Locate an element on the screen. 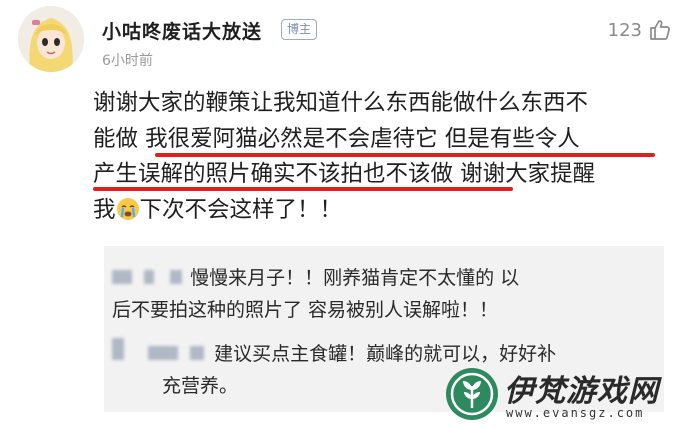 Image resolution: width=690 pixels, height=428 pixels. post-time: 6小时前 is located at coordinates (127, 61).